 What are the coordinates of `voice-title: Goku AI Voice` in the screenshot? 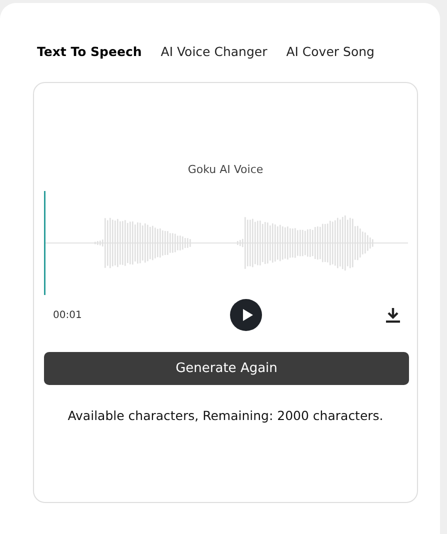 It's located at (226, 170).